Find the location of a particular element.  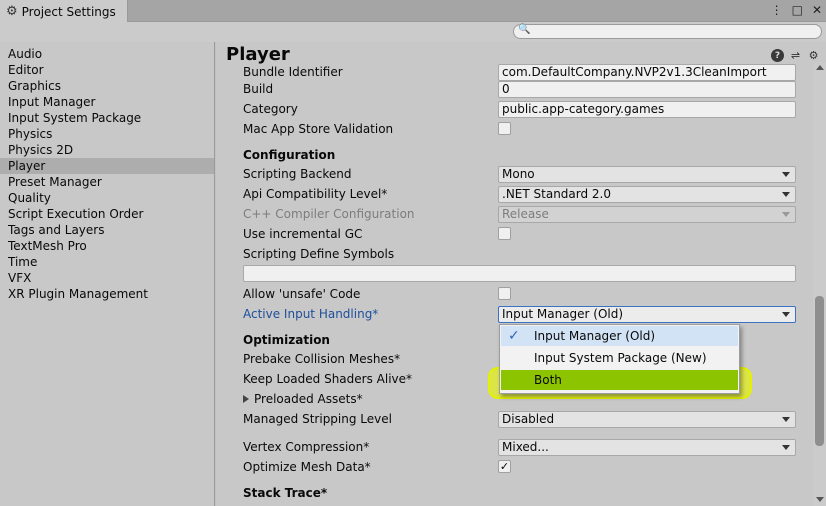

define-symbols-field is located at coordinates (519, 273).